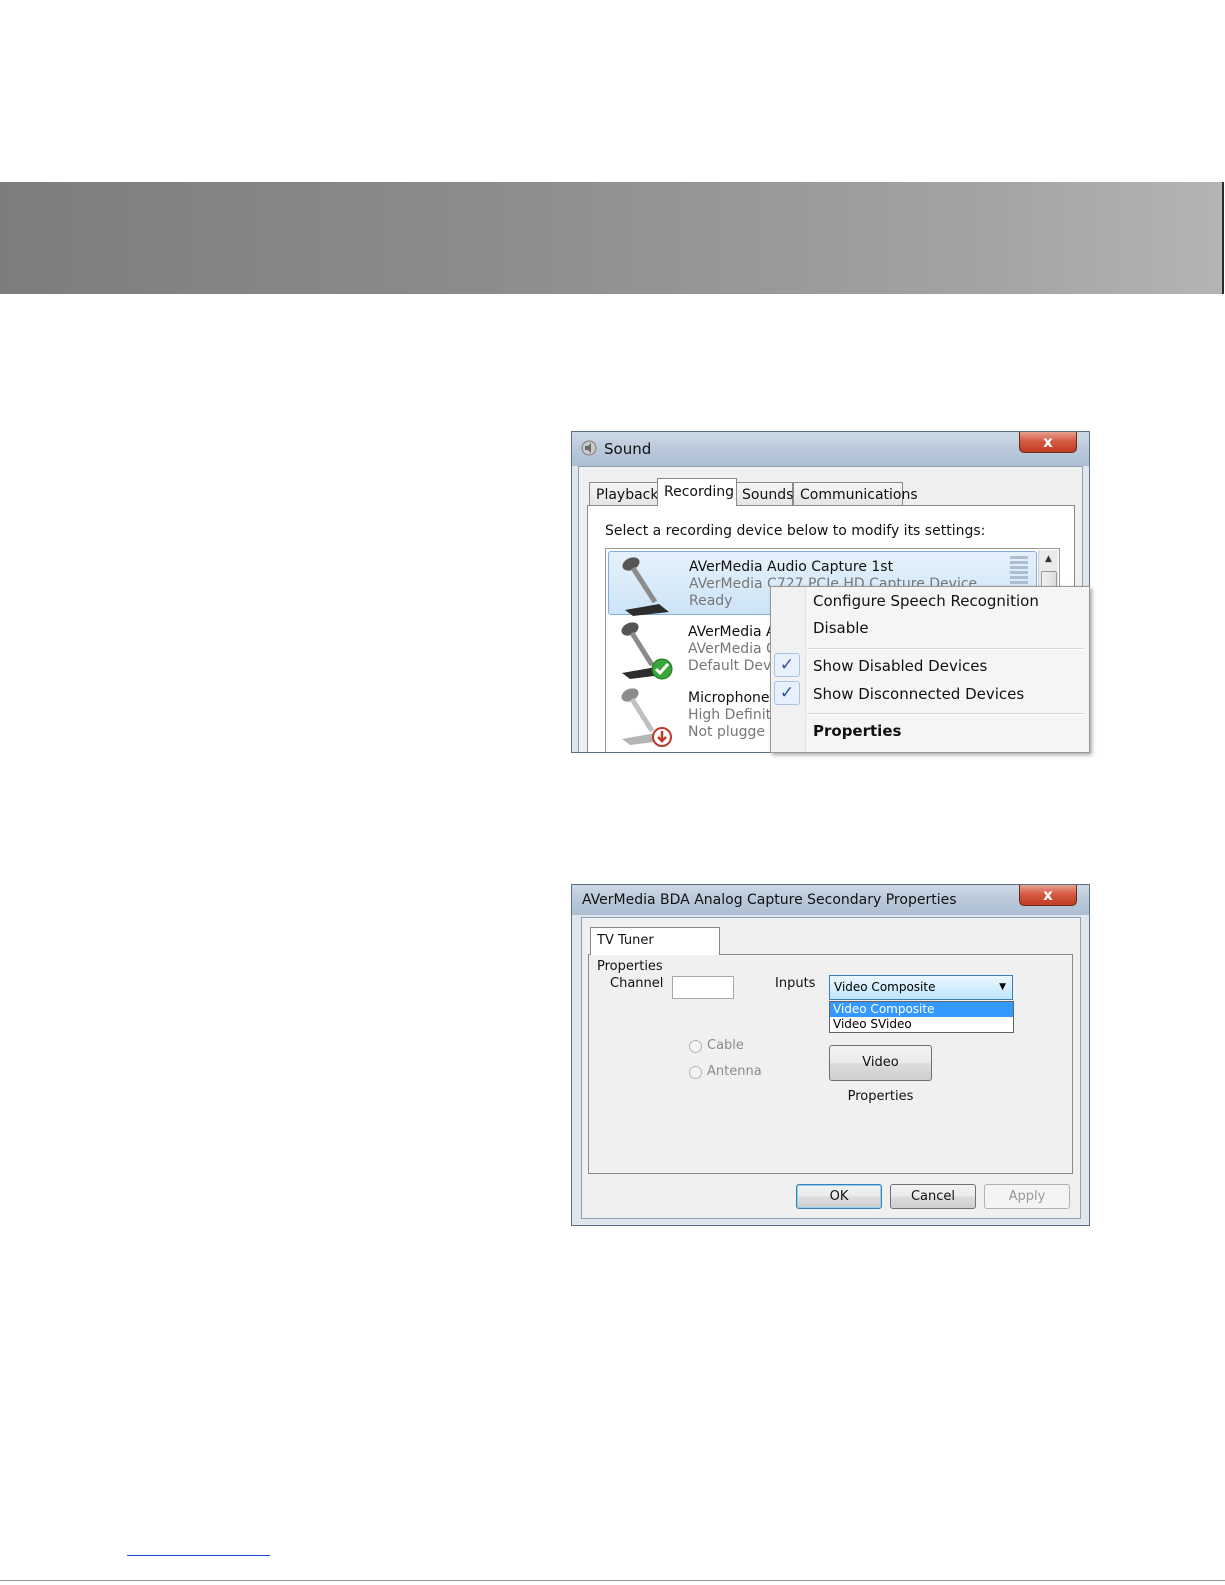 The height and width of the screenshot is (1585, 1225). What do you see at coordinates (1002, 987) in the screenshot?
I see `chevron-down-icon: ▼` at bounding box center [1002, 987].